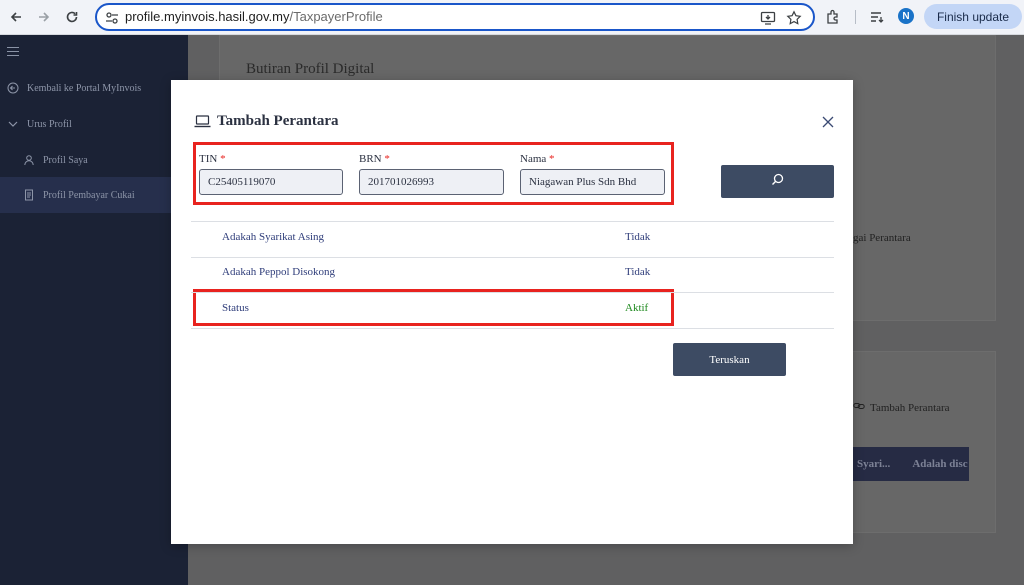 This screenshot has height=585, width=1024. Describe the element at coordinates (84, 88) in the screenshot. I see `sidebar-item-label: Kembali ke Portal MyInvois` at that location.